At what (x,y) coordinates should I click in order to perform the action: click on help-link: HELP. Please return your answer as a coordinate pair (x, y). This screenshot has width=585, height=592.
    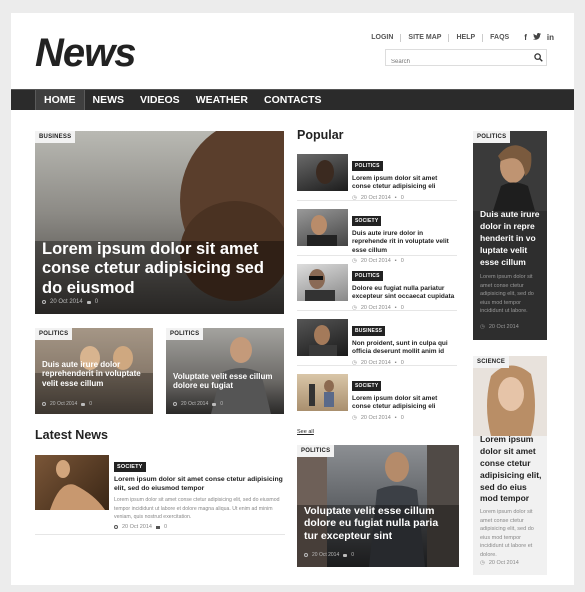
    Looking at the image, I should click on (466, 37).